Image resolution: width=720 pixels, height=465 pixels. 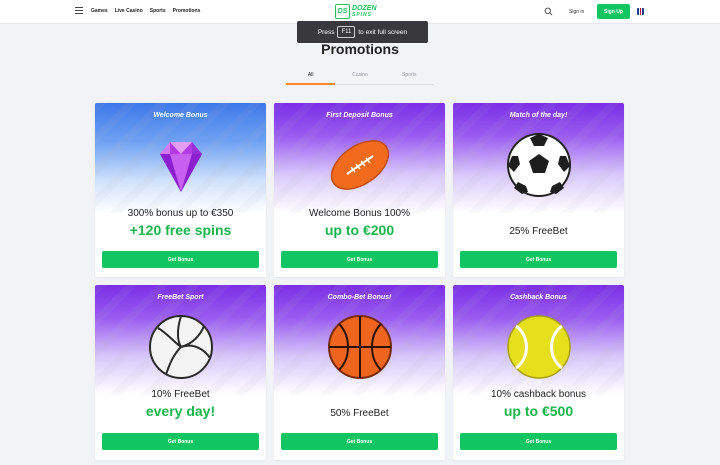 What do you see at coordinates (548, 11) in the screenshot?
I see `search-icon` at bounding box center [548, 11].